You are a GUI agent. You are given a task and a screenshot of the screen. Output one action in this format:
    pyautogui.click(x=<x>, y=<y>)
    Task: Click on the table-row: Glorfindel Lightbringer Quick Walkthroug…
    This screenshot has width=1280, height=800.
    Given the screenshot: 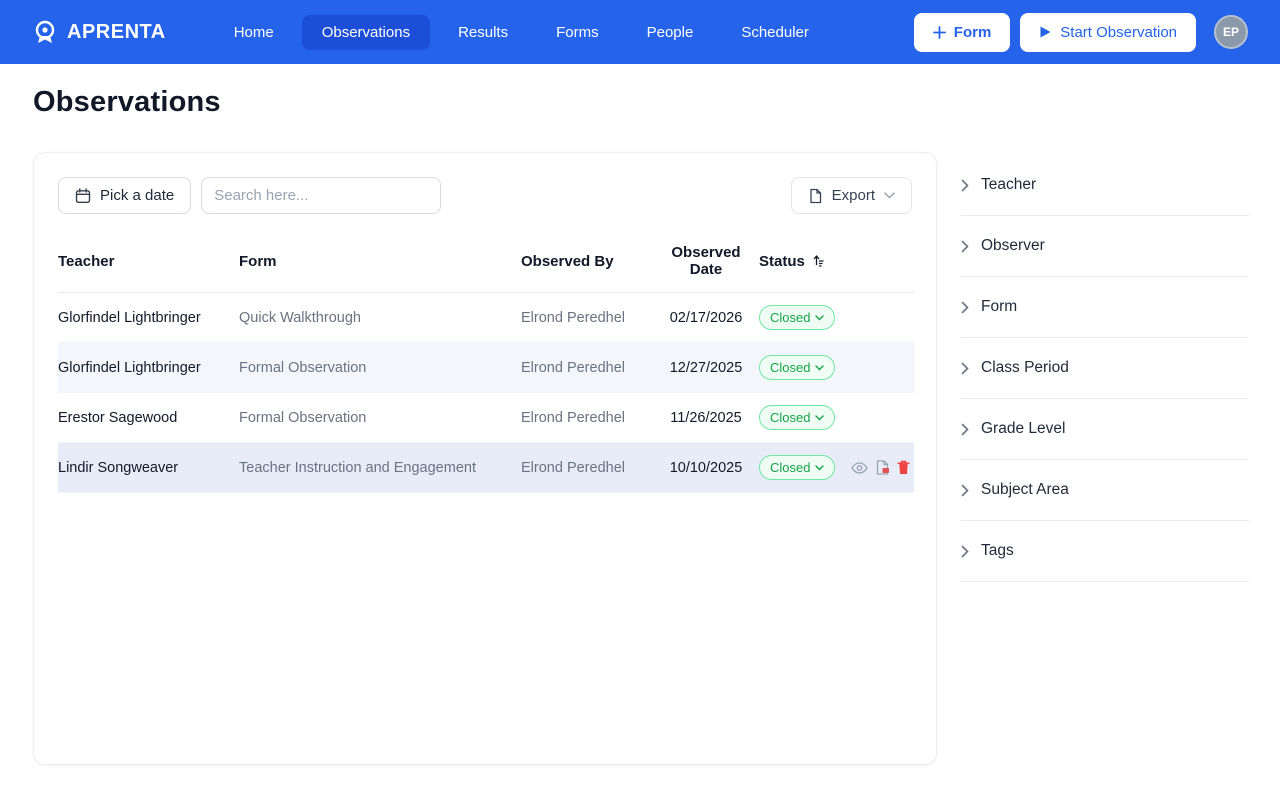 What is the action you would take?
    pyautogui.click(x=486, y=317)
    